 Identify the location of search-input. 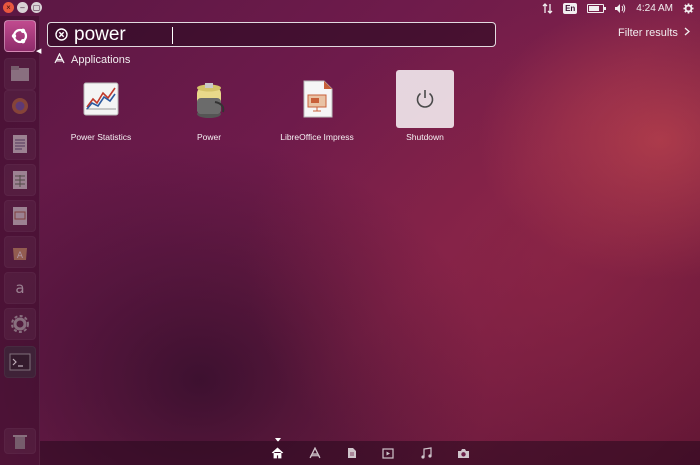
(274, 34).